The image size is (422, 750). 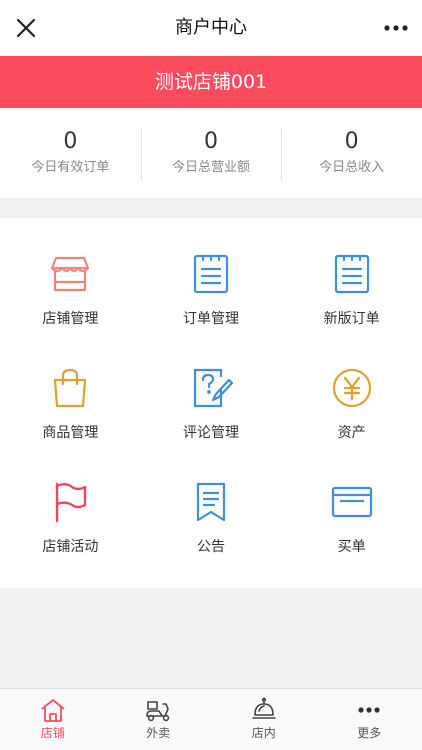 I want to click on stat-total-turnover: 0 今日总营业额, so click(x=211, y=154).